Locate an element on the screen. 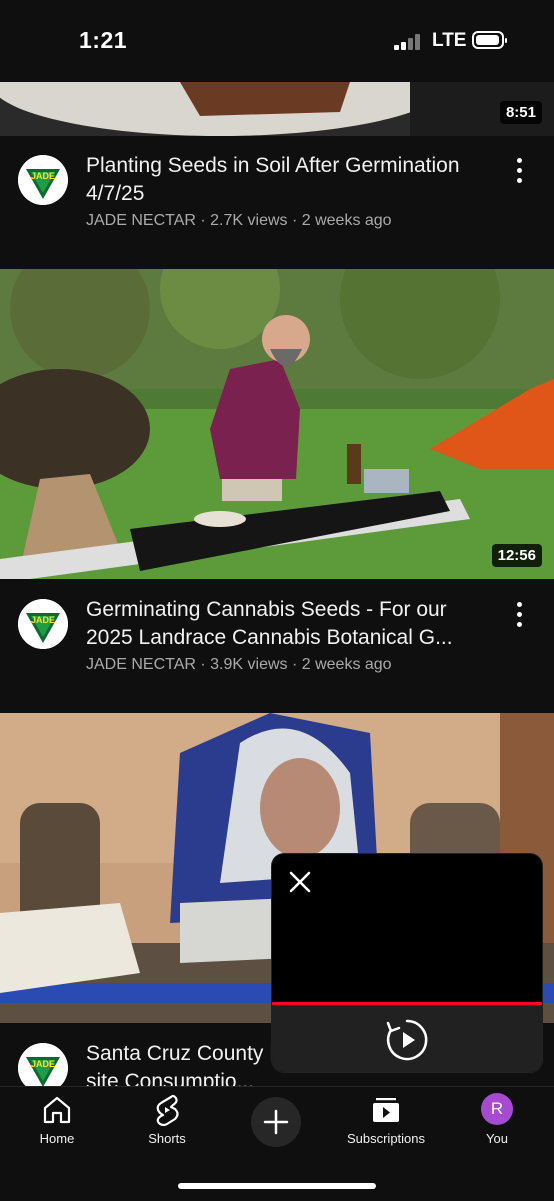  nav-shorts: Shorts is located at coordinates (167, 1119).